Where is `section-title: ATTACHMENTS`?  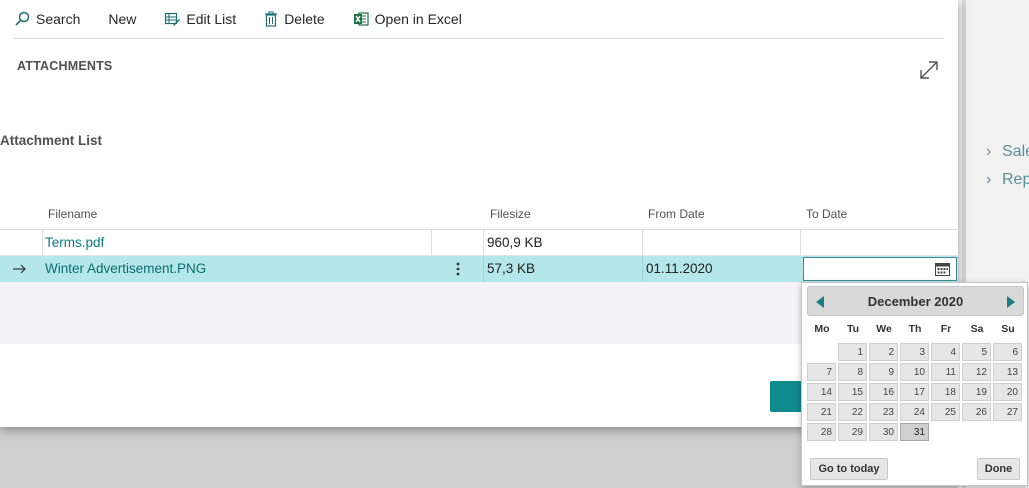
section-title: ATTACHMENTS is located at coordinates (65, 66).